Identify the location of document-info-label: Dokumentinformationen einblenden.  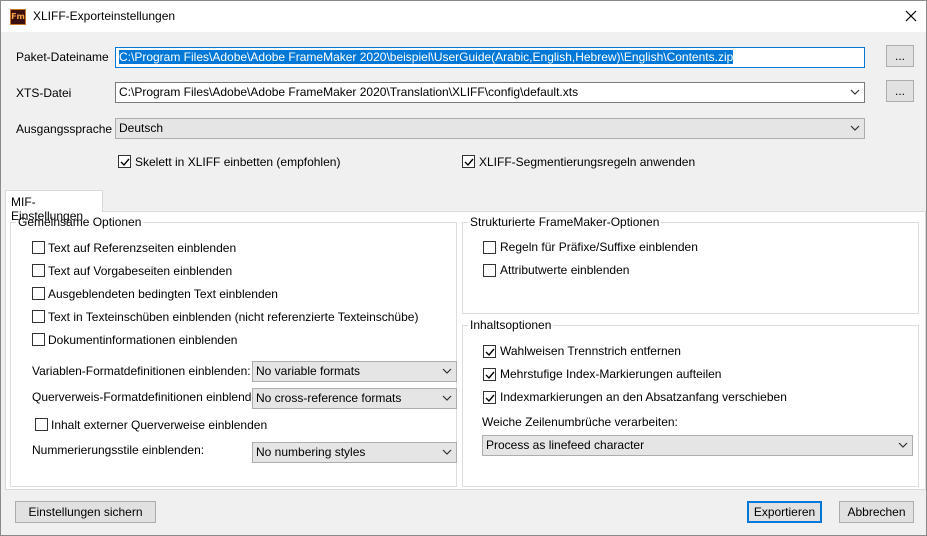
(143, 340).